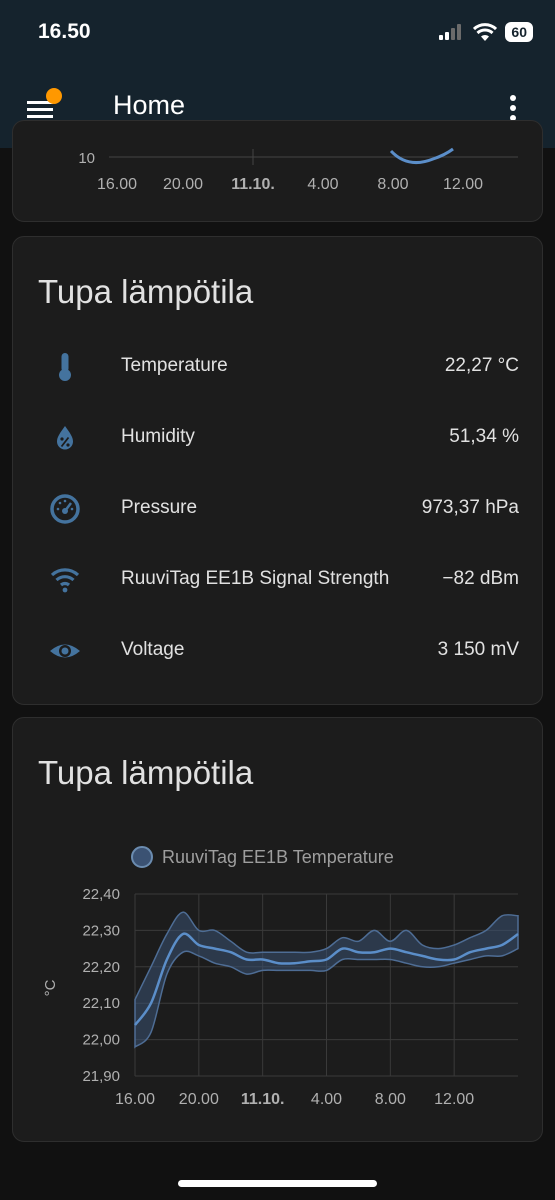  What do you see at coordinates (463, 184) in the screenshot?
I see `top-x-tick-label: 12.00` at bounding box center [463, 184].